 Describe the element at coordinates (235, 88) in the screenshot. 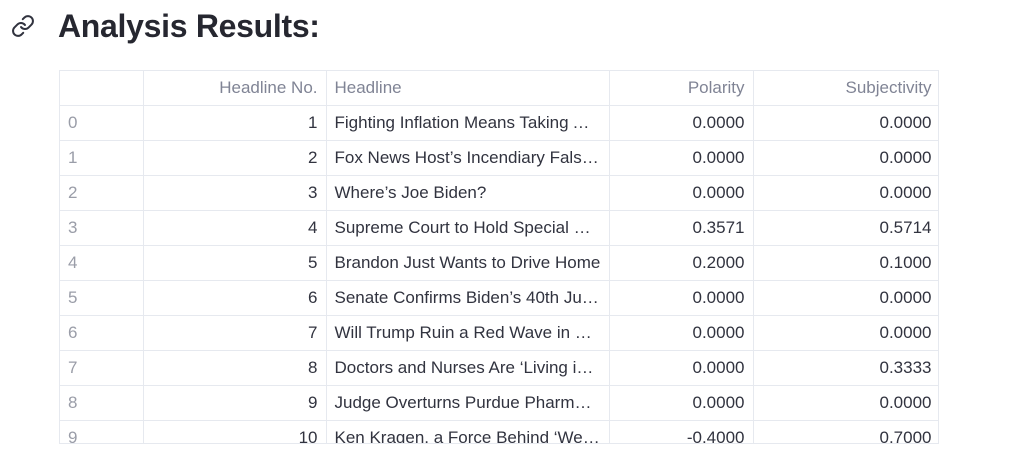

I see `column-header-headline-no: Headline No.` at that location.